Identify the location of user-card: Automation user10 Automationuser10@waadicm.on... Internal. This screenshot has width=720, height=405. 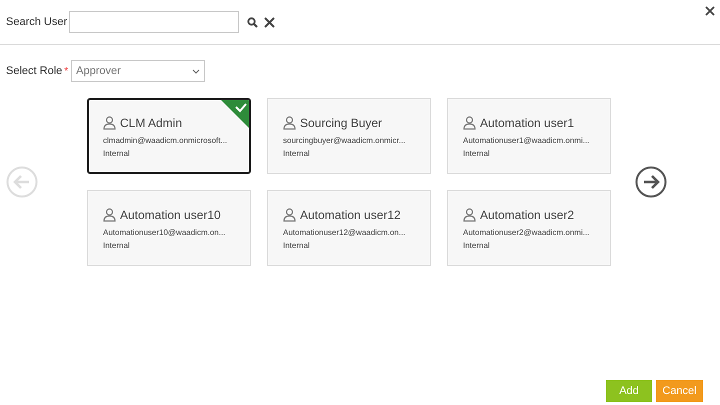
(169, 228).